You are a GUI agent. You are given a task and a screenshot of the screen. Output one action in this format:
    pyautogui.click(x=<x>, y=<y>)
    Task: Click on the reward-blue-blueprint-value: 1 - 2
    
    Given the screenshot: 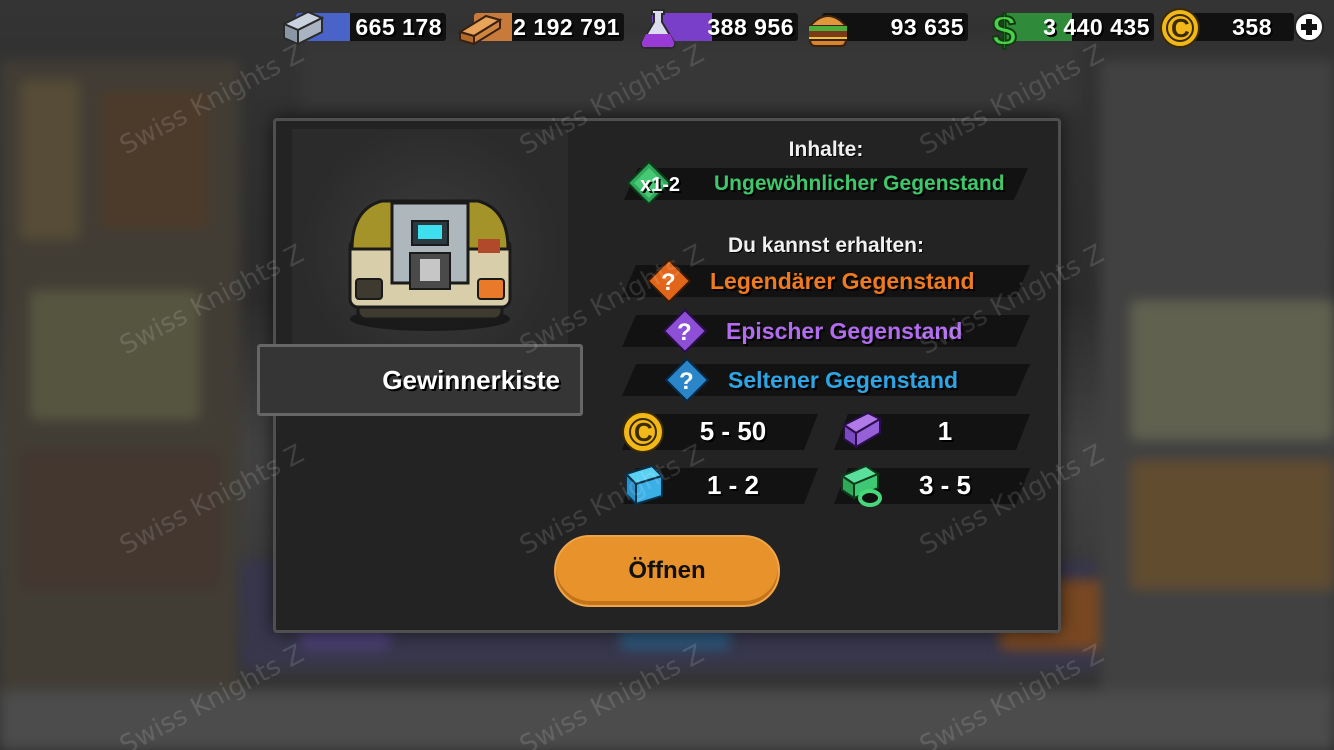 What is the action you would take?
    pyautogui.click(x=733, y=485)
    